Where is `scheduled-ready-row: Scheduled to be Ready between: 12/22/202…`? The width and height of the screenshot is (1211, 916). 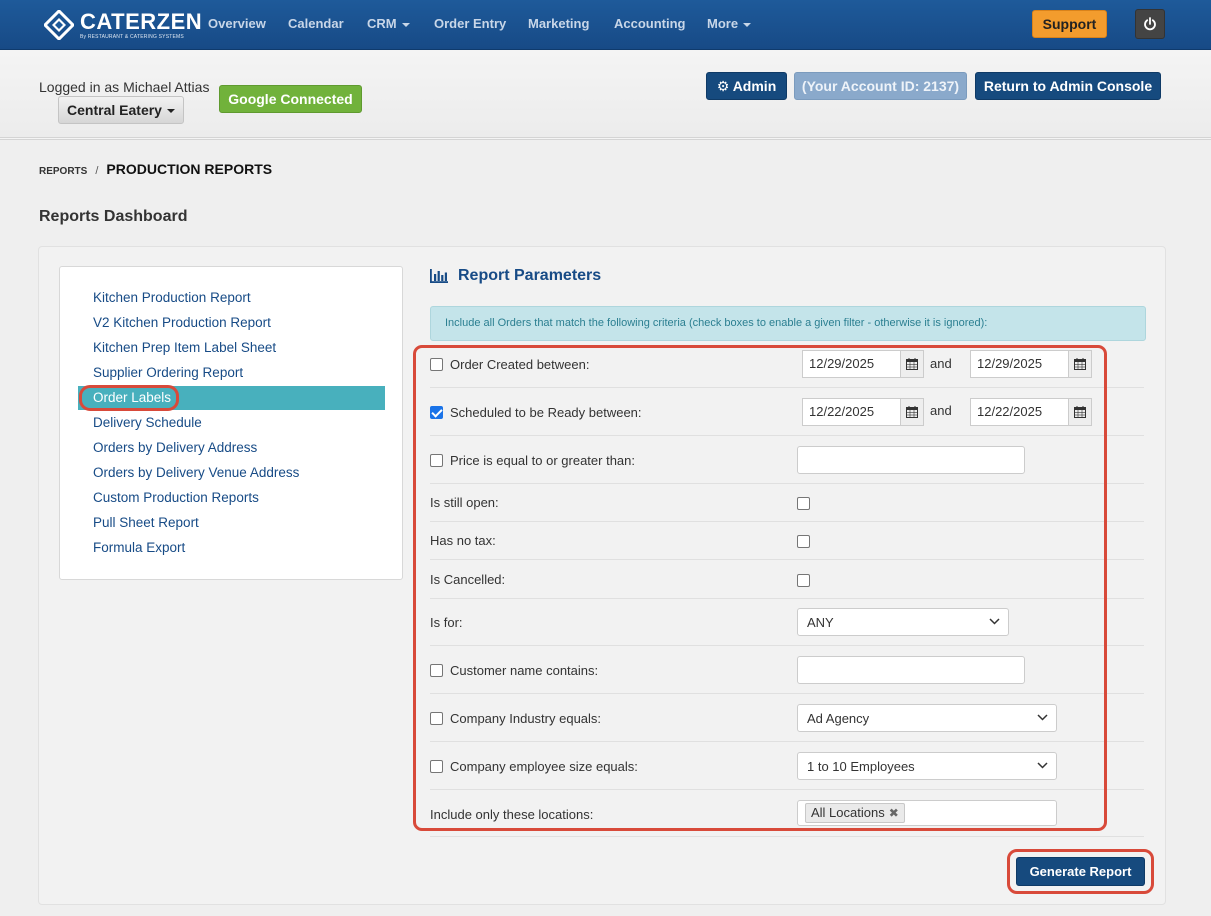 scheduled-ready-row: Scheduled to be Ready between: 12/22/202… is located at coordinates (787, 412).